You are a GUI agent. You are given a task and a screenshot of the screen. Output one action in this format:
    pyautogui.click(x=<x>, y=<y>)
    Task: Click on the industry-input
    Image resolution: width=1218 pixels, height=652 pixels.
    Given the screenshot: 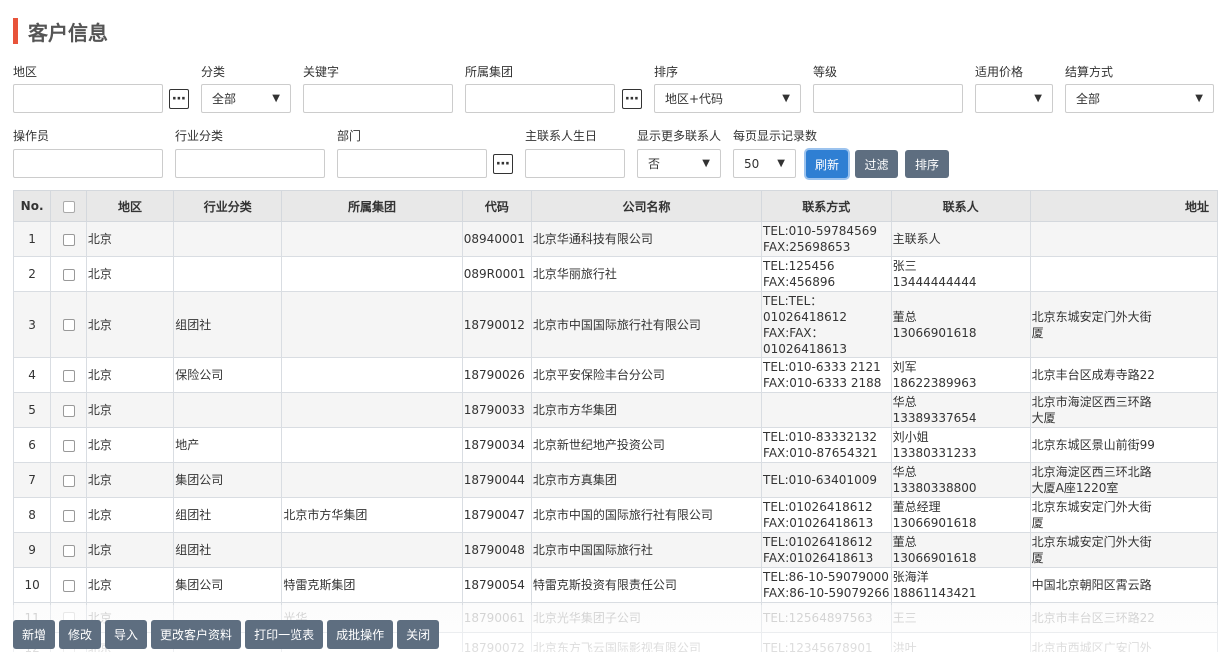 What is the action you would take?
    pyautogui.click(x=250, y=163)
    